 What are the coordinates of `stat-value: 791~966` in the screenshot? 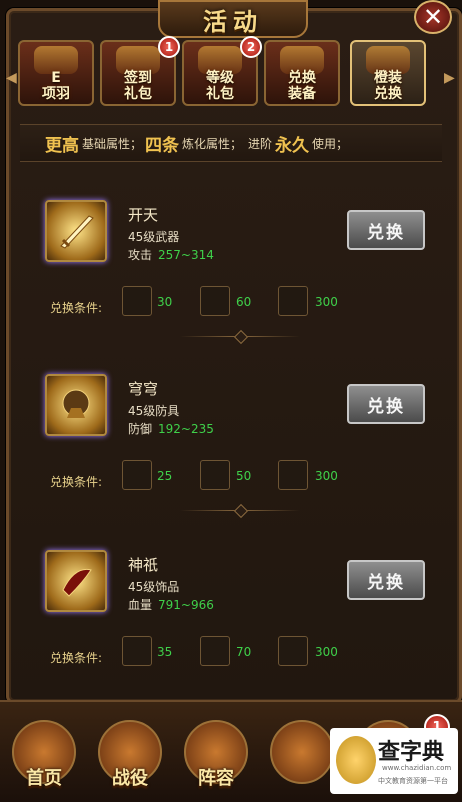 It's located at (186, 605).